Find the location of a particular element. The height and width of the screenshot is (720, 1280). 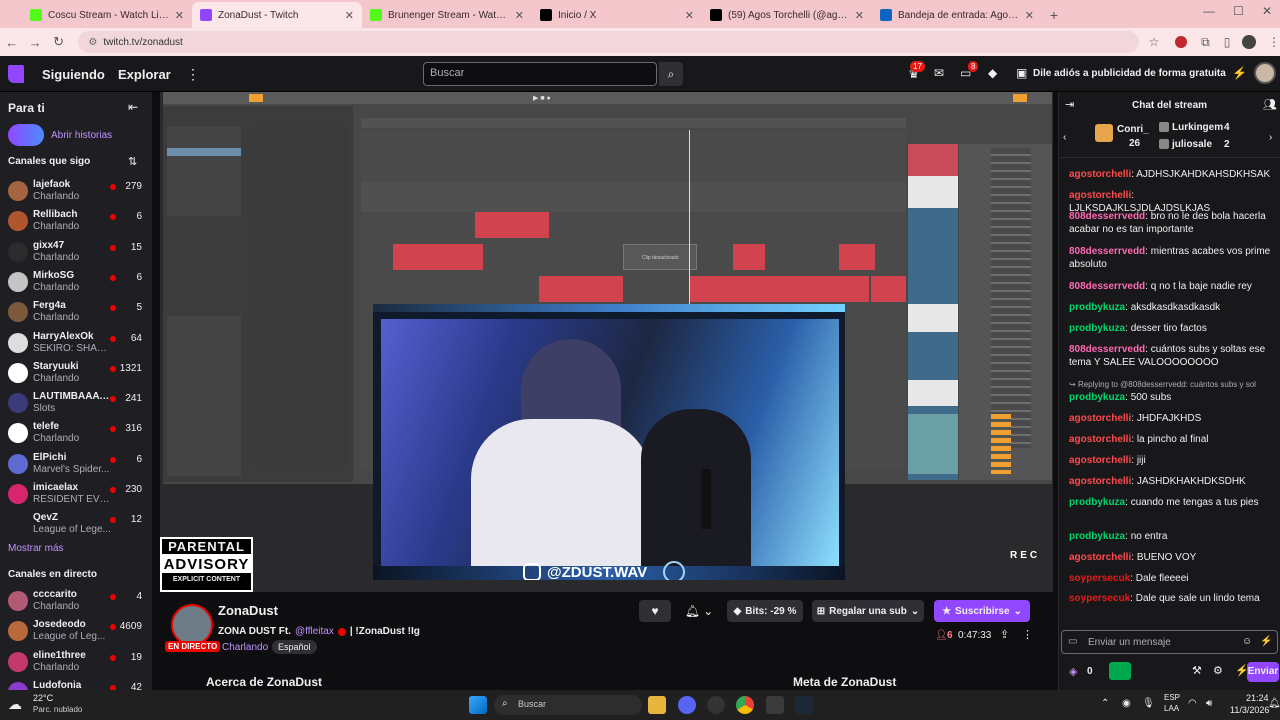

browser-tab: Bandeja de entrada: Agostina Torchelli✕ is located at coordinates (957, 15).